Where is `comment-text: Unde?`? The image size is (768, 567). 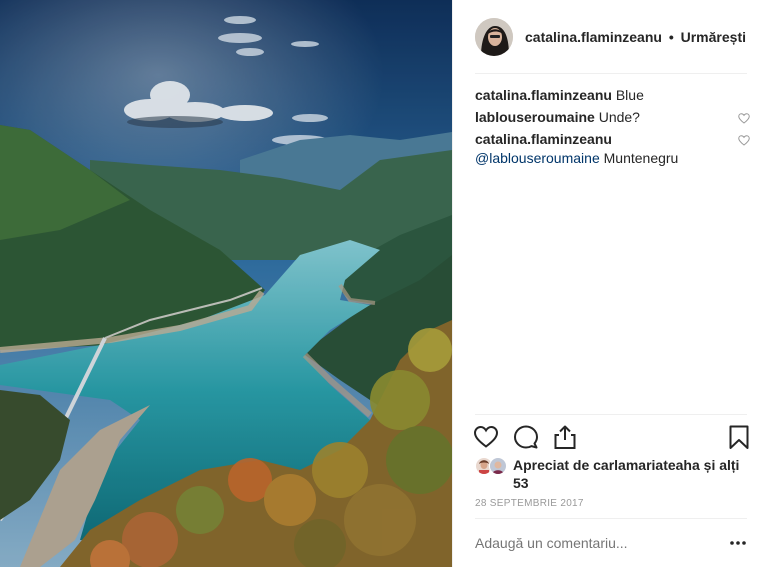
comment-text: Unde? is located at coordinates (619, 117).